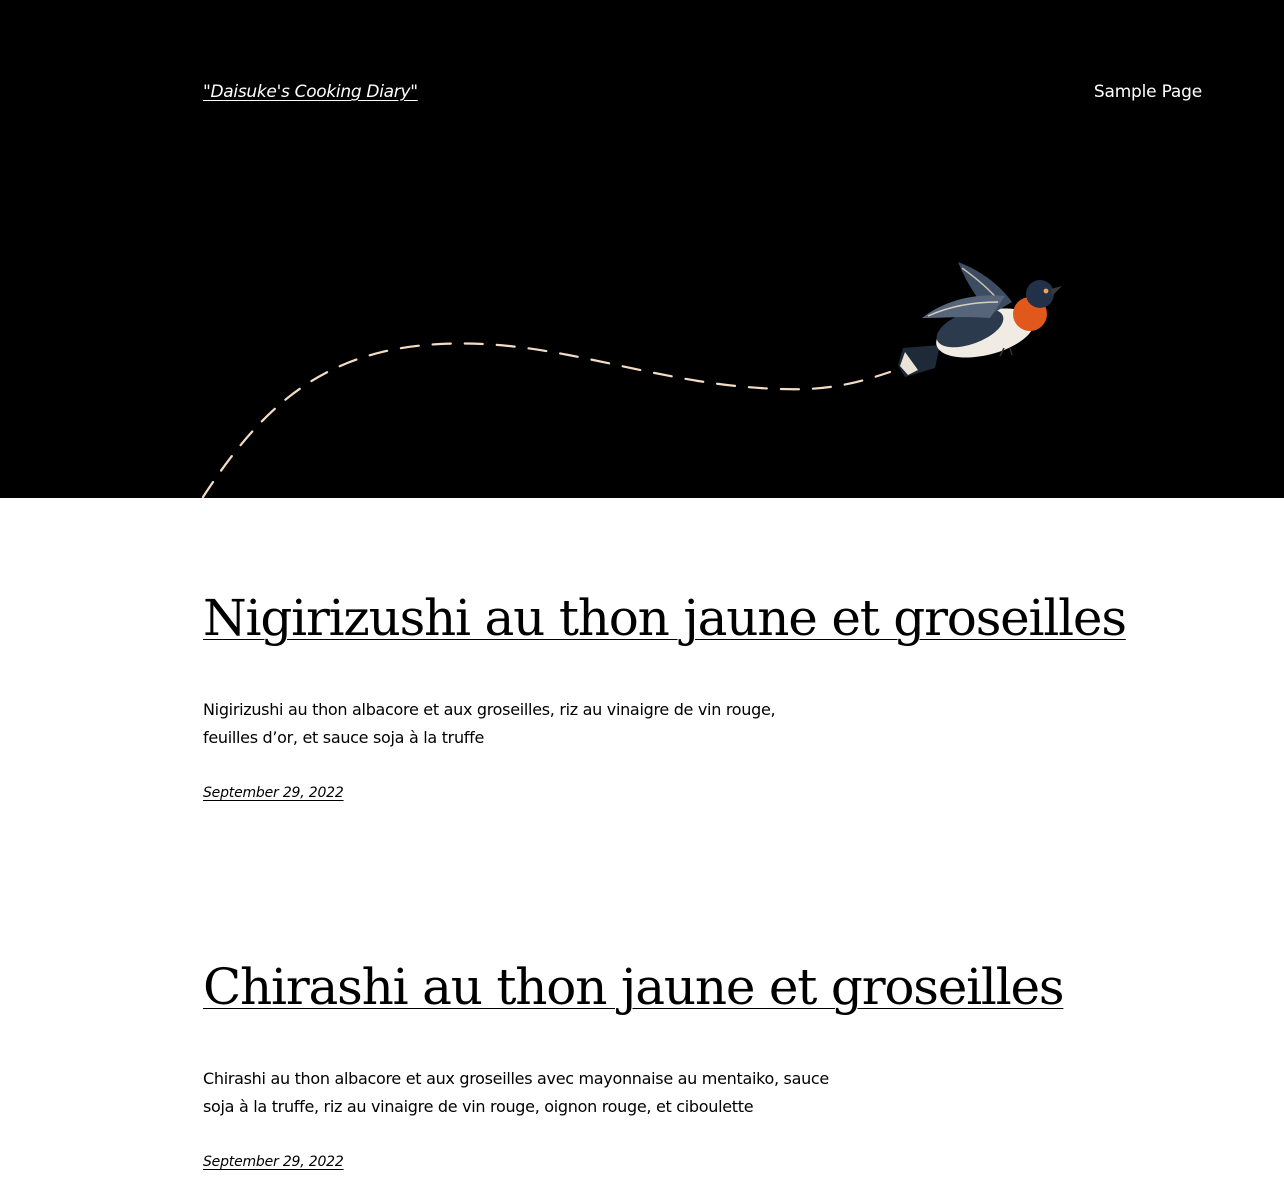  I want to click on site-title-link: "Daisuke's Cooking Diary", so click(310, 92).